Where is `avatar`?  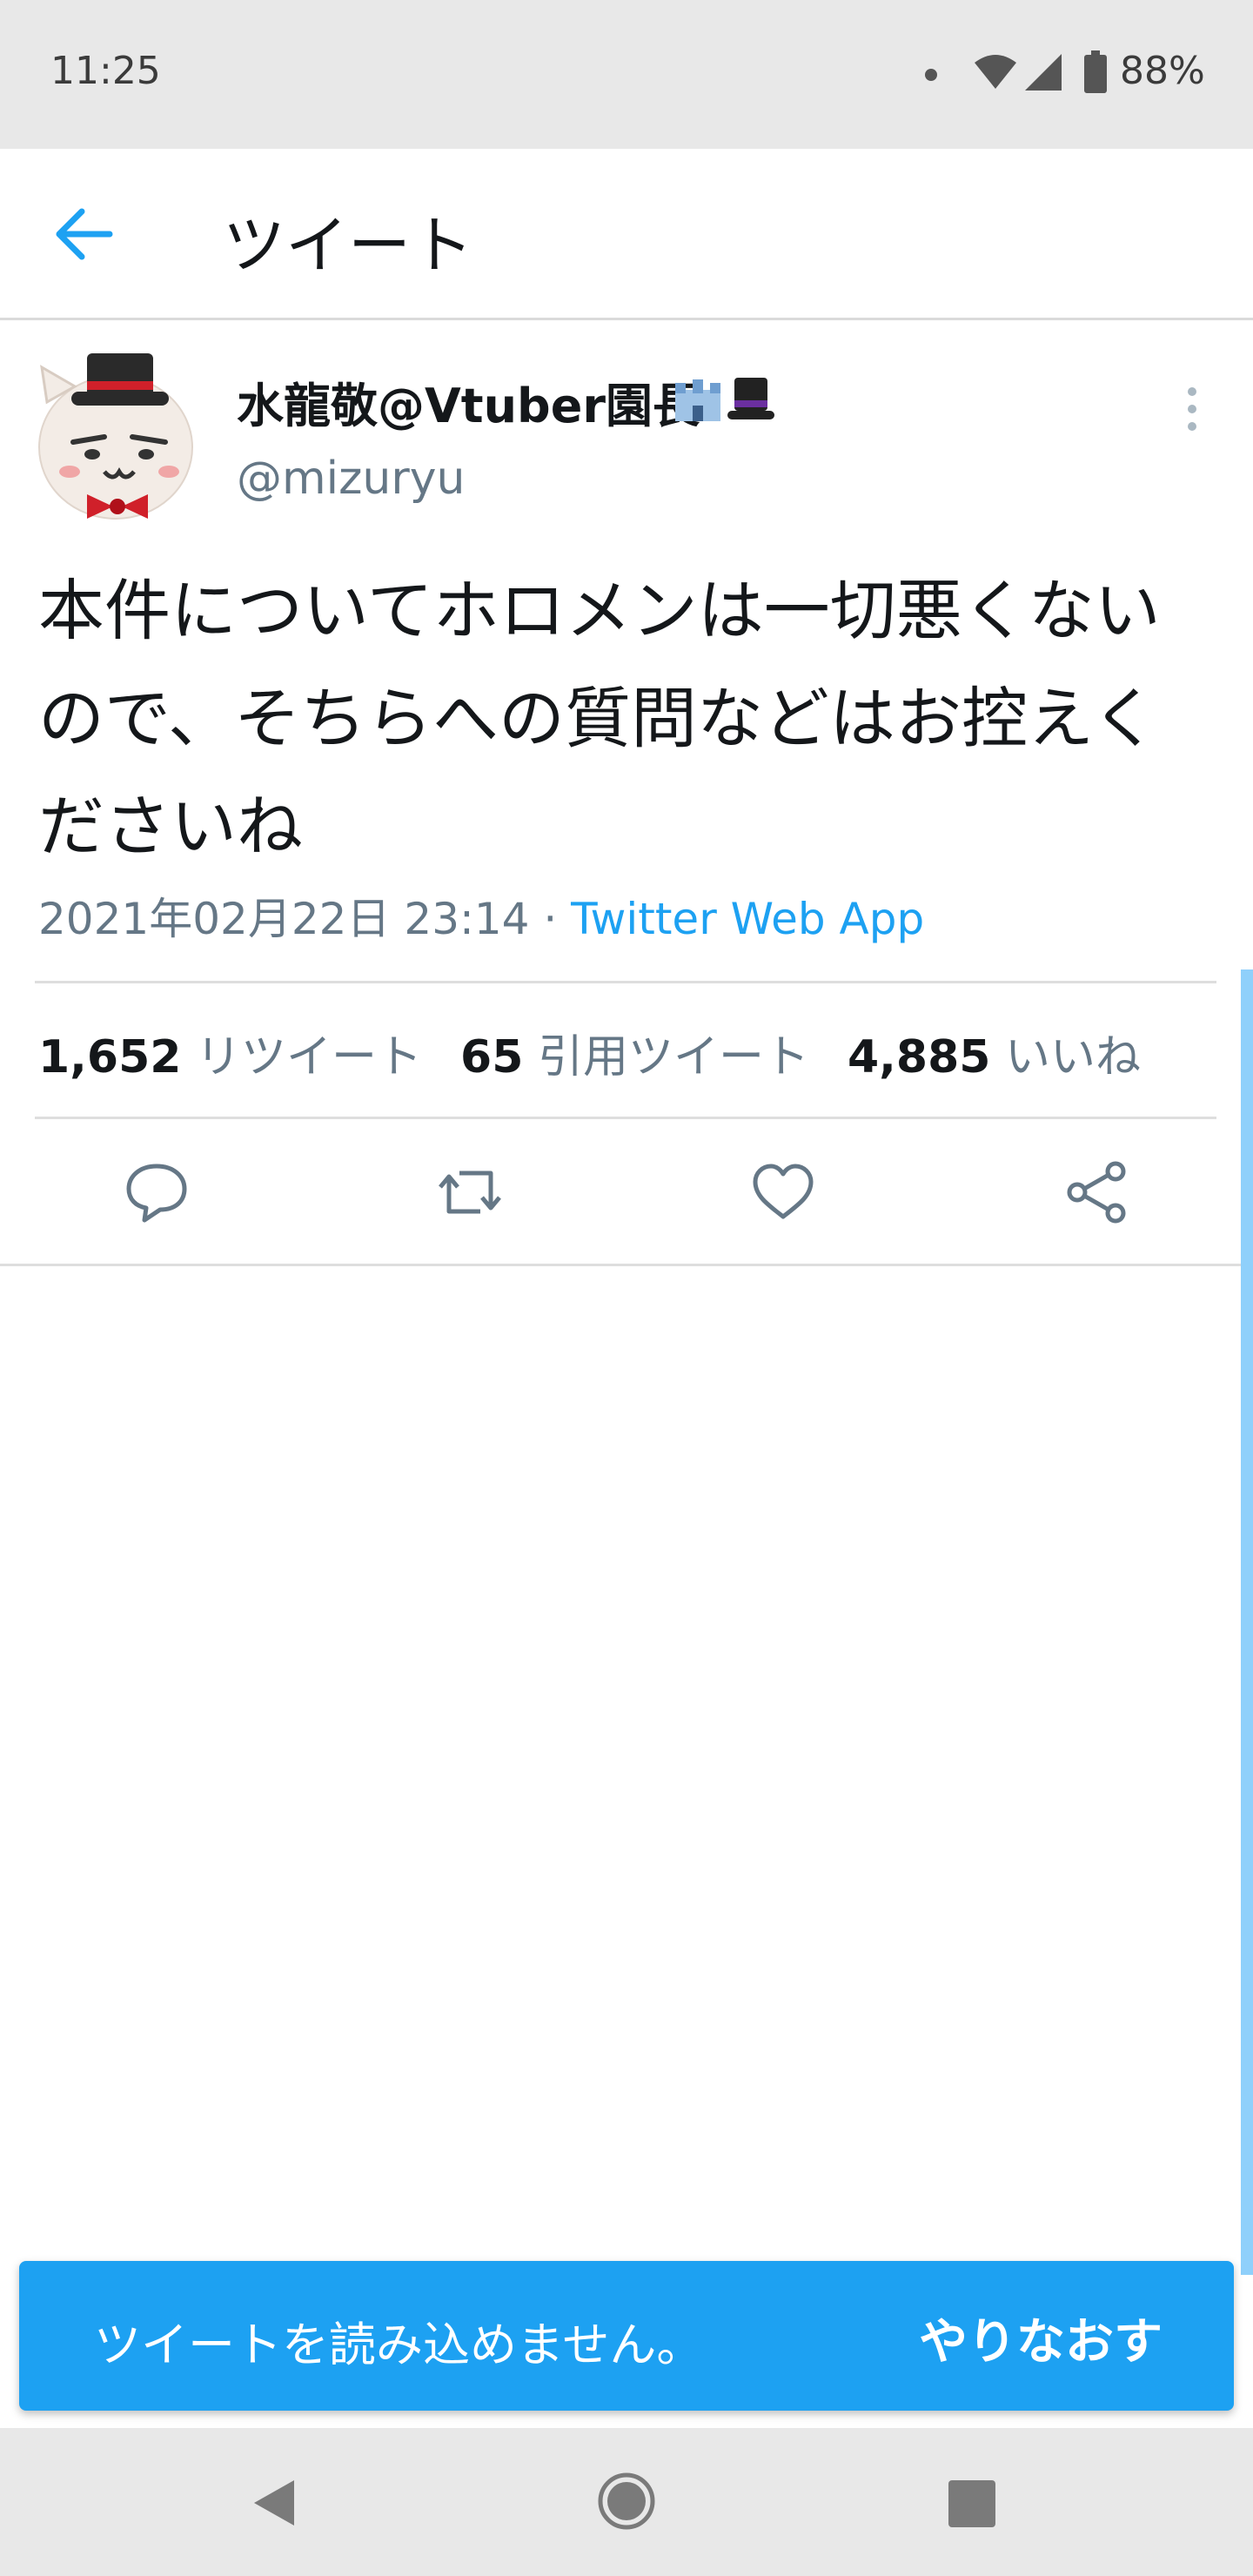 avatar is located at coordinates (116, 435).